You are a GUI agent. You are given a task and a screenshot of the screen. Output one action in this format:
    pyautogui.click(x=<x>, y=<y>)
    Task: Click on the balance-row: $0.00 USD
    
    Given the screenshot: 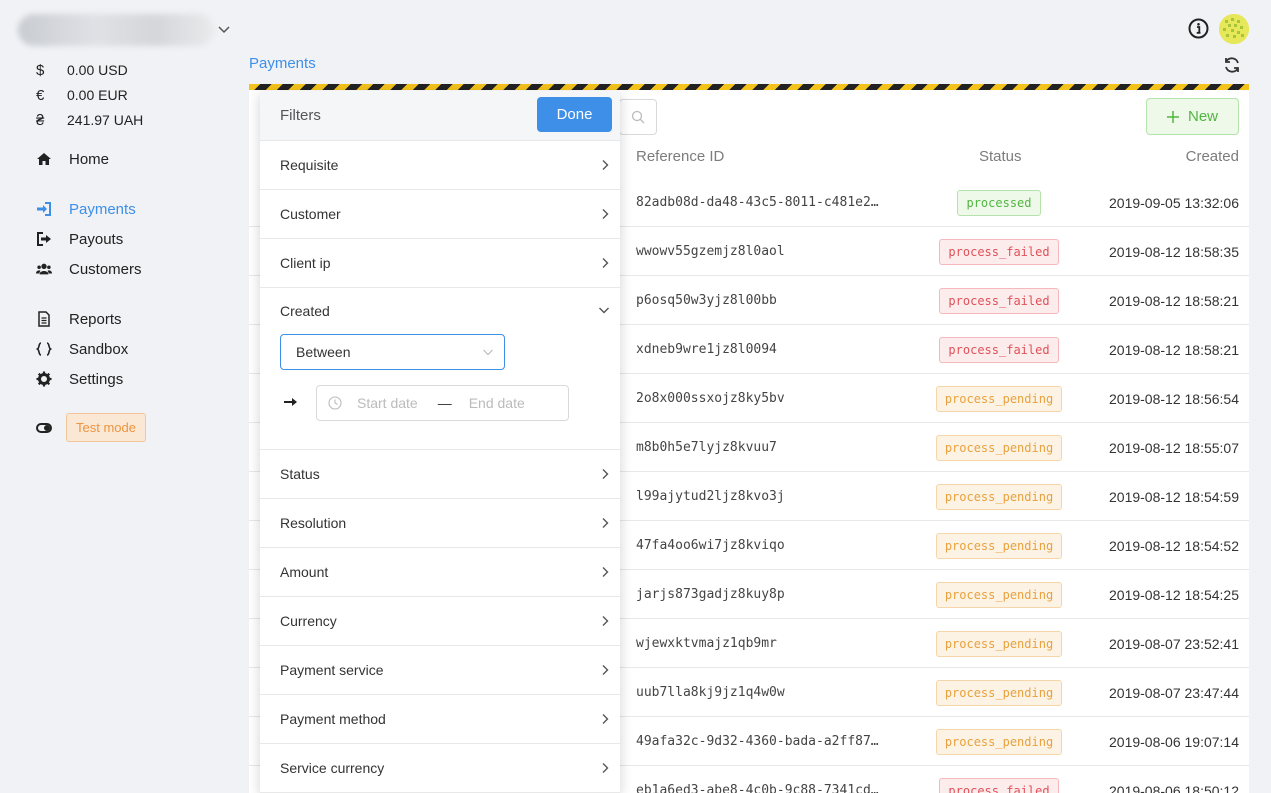 What is the action you would take?
    pyautogui.click(x=82, y=70)
    